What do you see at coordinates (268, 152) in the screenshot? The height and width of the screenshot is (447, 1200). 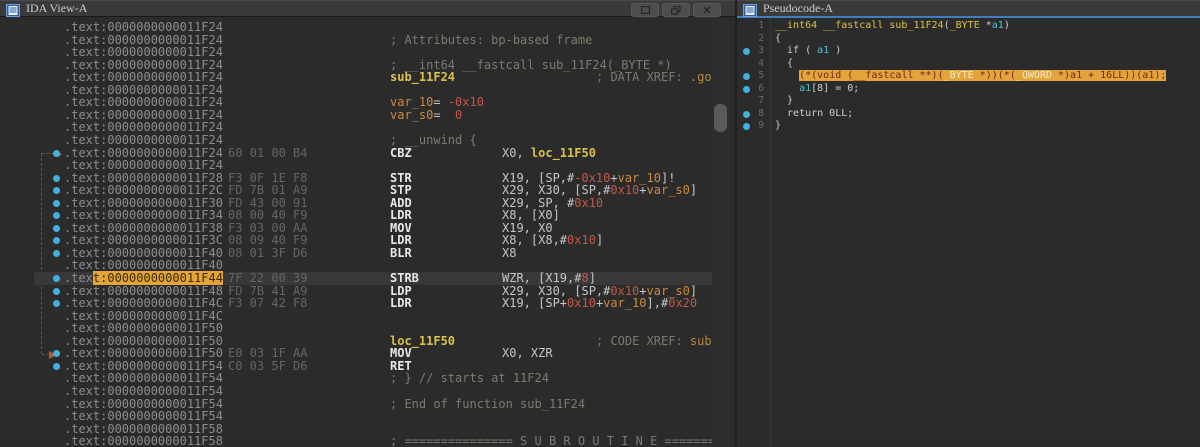 I see `opcode-bytes: 60 01 00 B4` at bounding box center [268, 152].